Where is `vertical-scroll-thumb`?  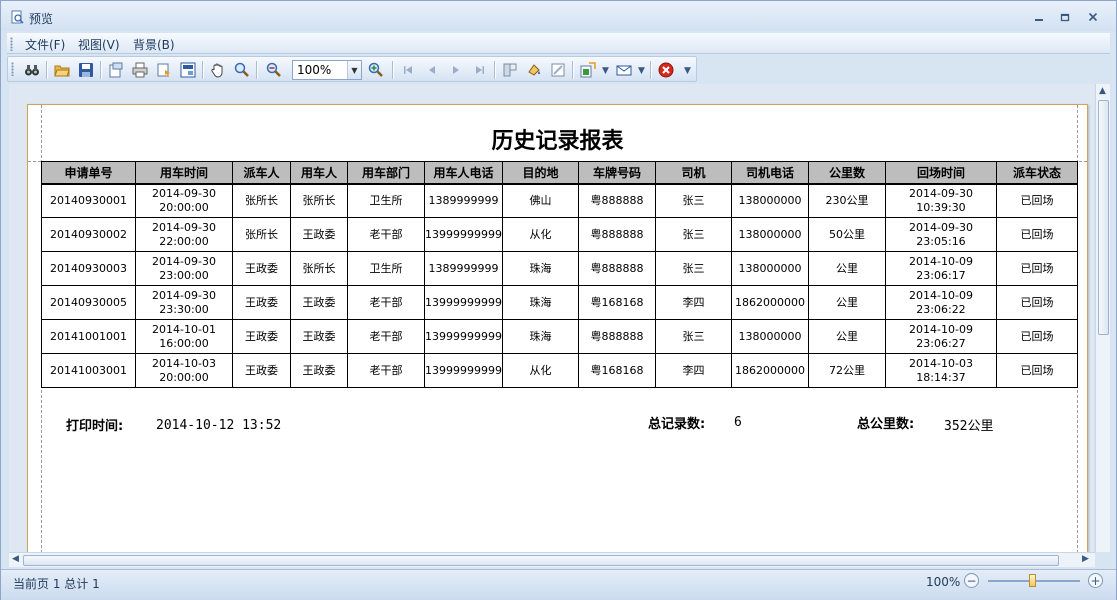 vertical-scroll-thumb is located at coordinates (1103, 217).